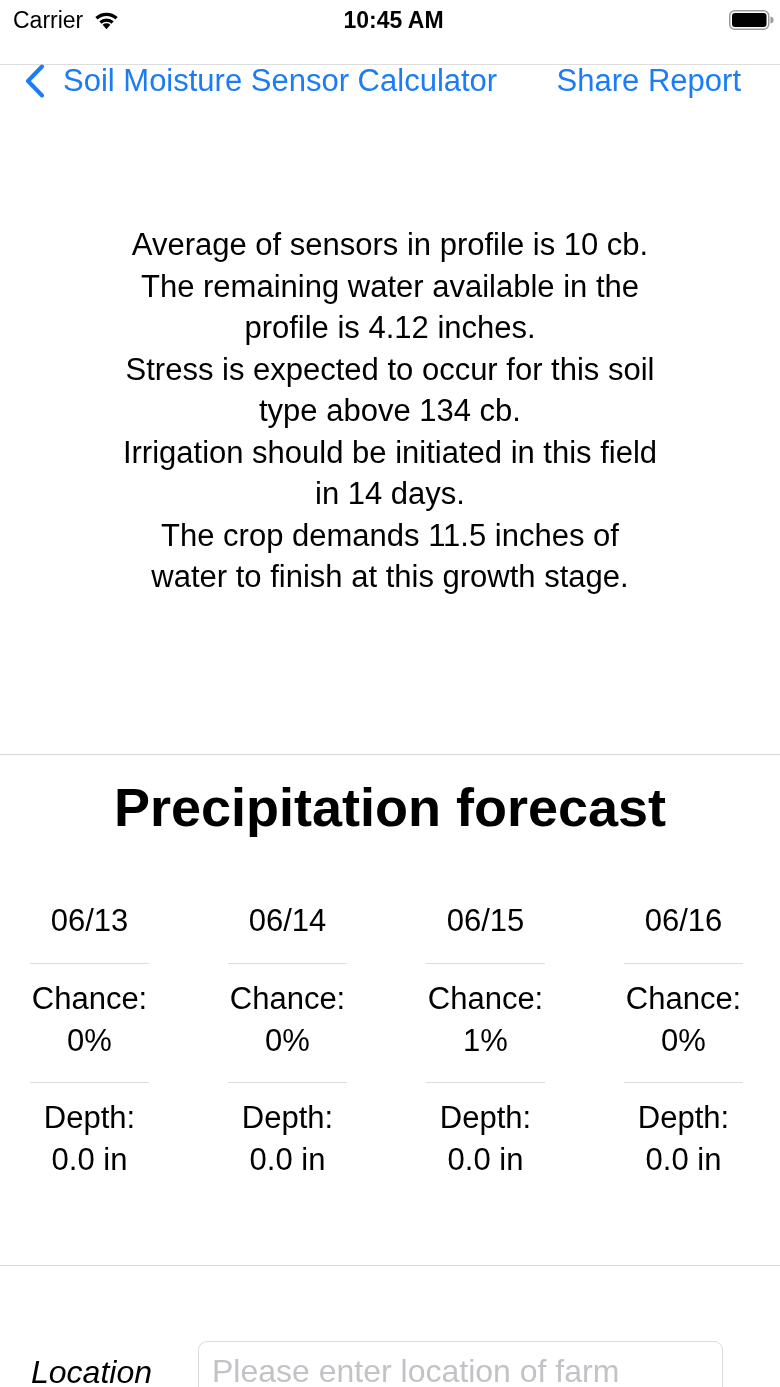 The width and height of the screenshot is (780, 1387). Describe the element at coordinates (390, 556) in the screenshot. I see `summary-sentence: The crop demands 11.5 inches of water to finish at this growth stage.` at that location.